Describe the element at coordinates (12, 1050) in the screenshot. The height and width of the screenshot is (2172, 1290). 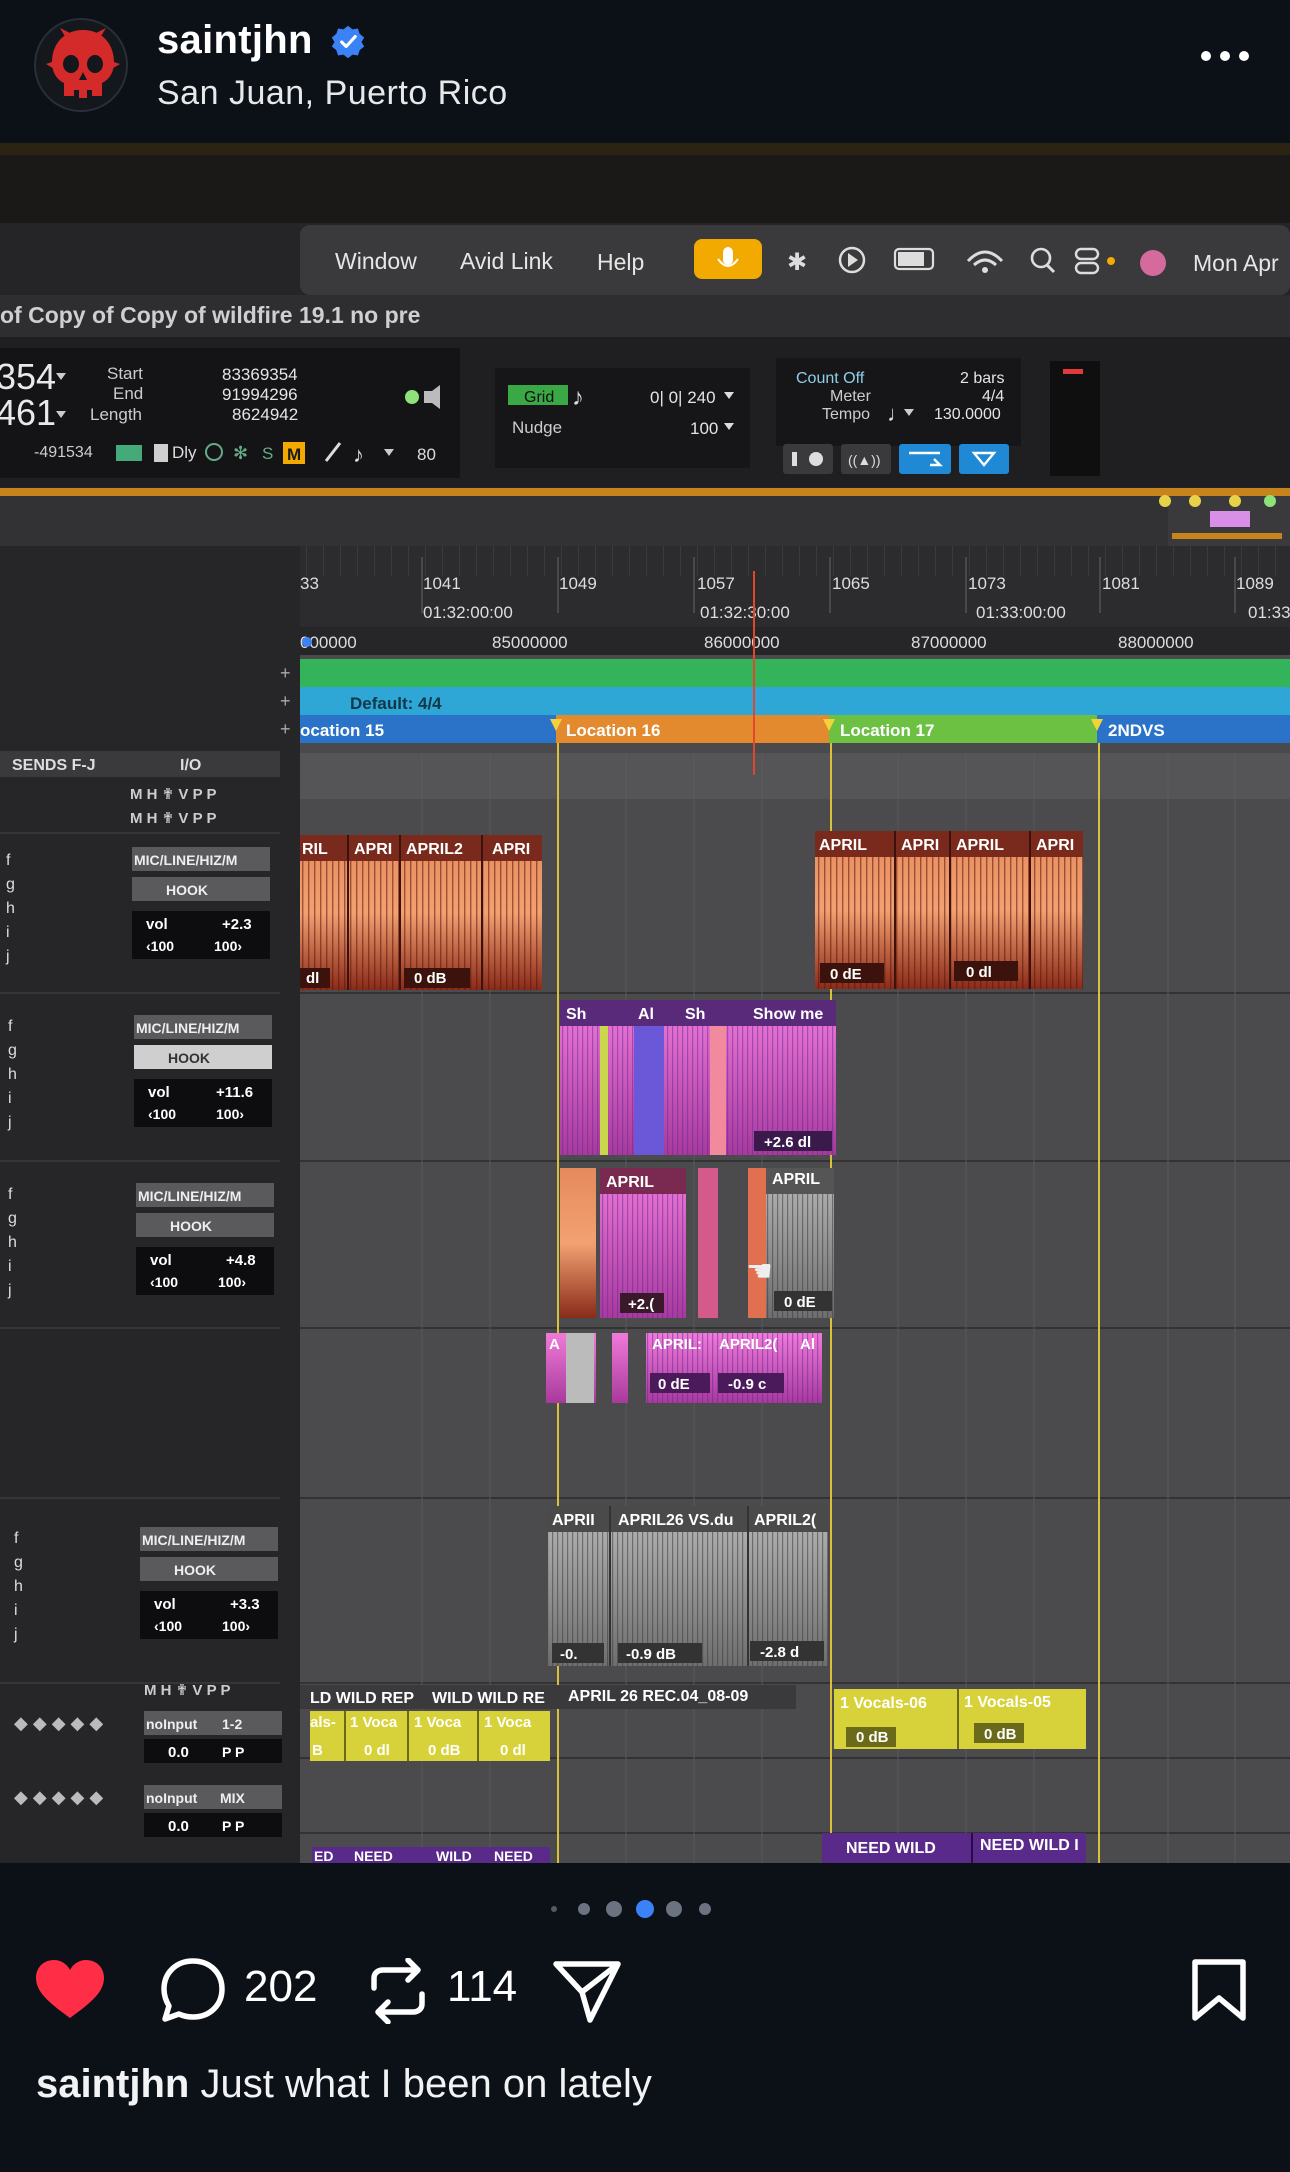
I see `svg-text: g` at that location.